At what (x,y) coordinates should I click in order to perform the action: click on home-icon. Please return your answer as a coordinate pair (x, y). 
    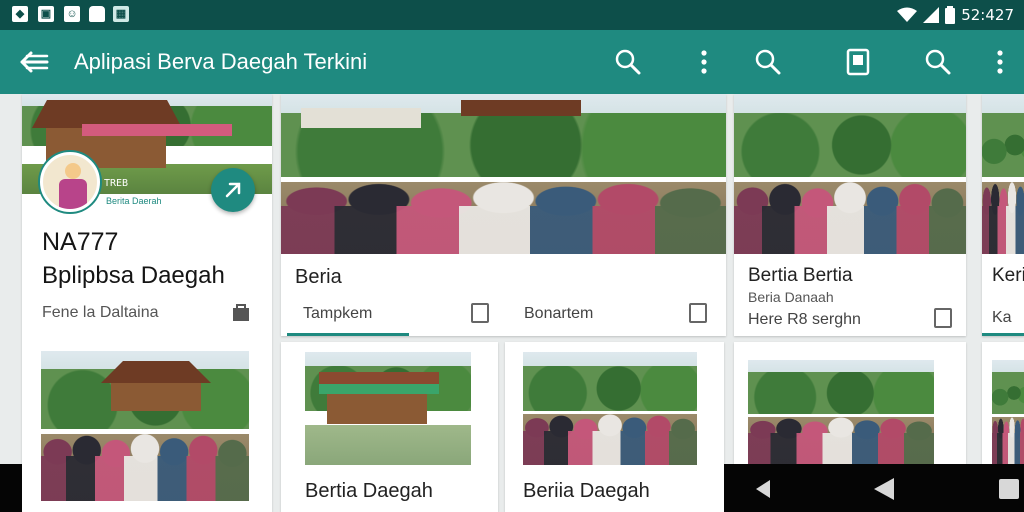
    Looking at the image, I should click on (884, 489).